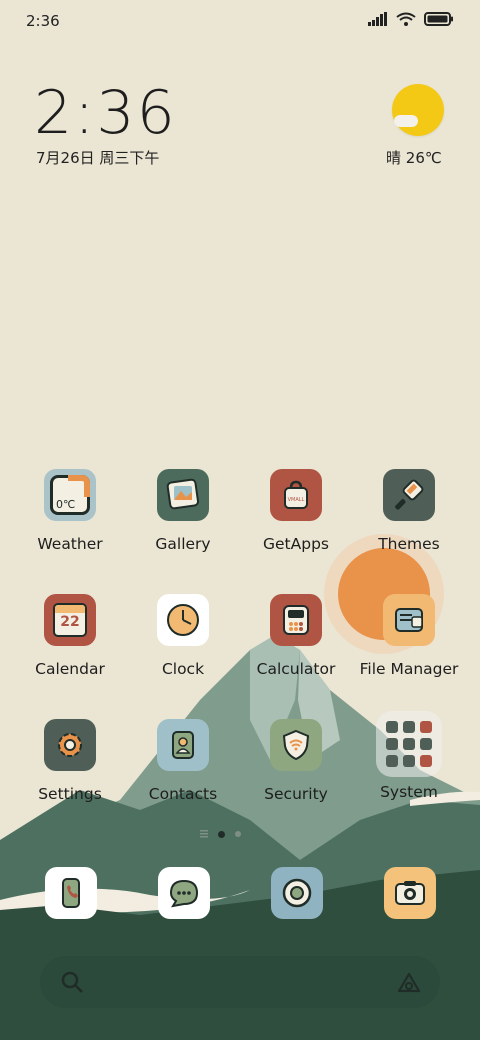 The width and height of the screenshot is (480, 1040). I want to click on app-calculator: Calculator, so click(296, 636).